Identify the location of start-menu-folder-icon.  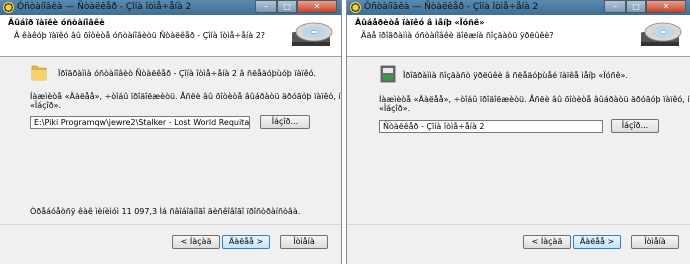
(388, 74).